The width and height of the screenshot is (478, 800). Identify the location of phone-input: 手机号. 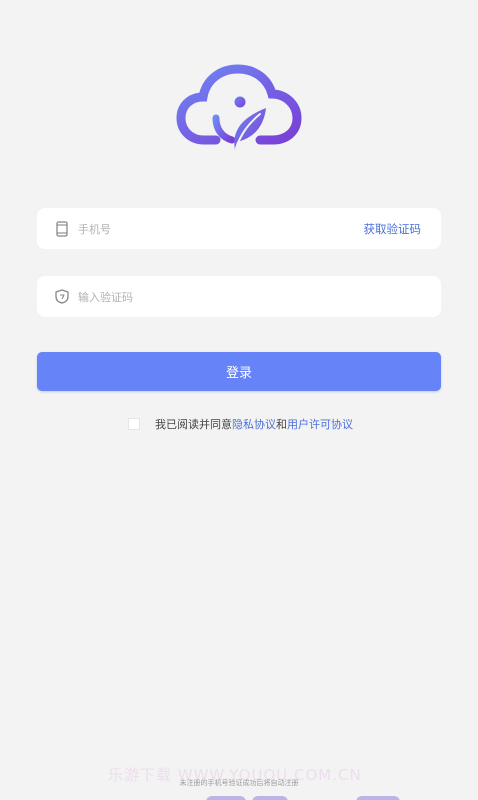
(221, 229).